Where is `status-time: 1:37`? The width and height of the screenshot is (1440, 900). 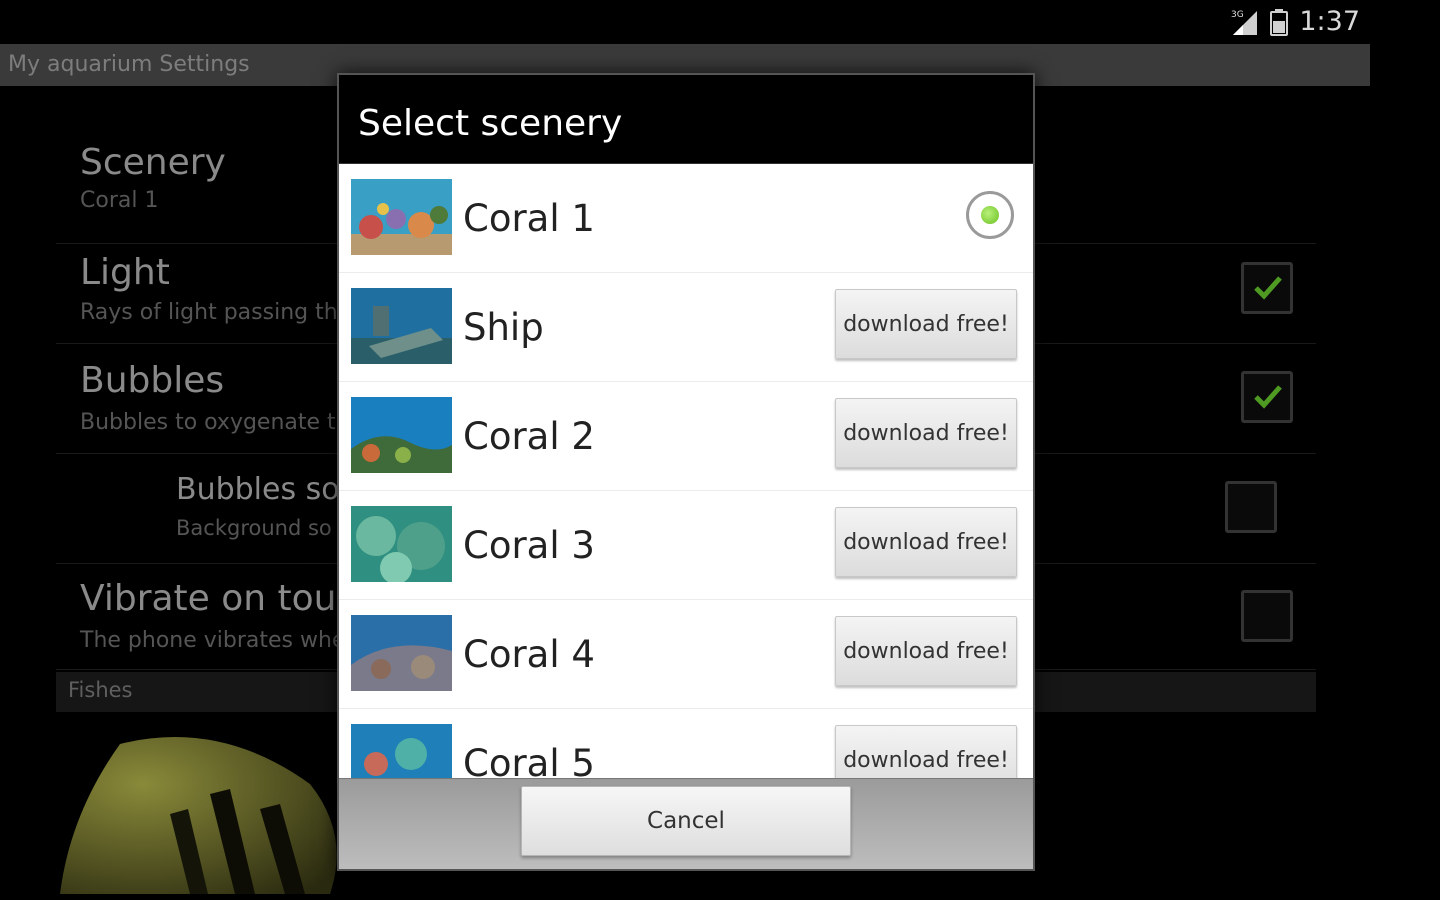 status-time: 1:37 is located at coordinates (1329, 21).